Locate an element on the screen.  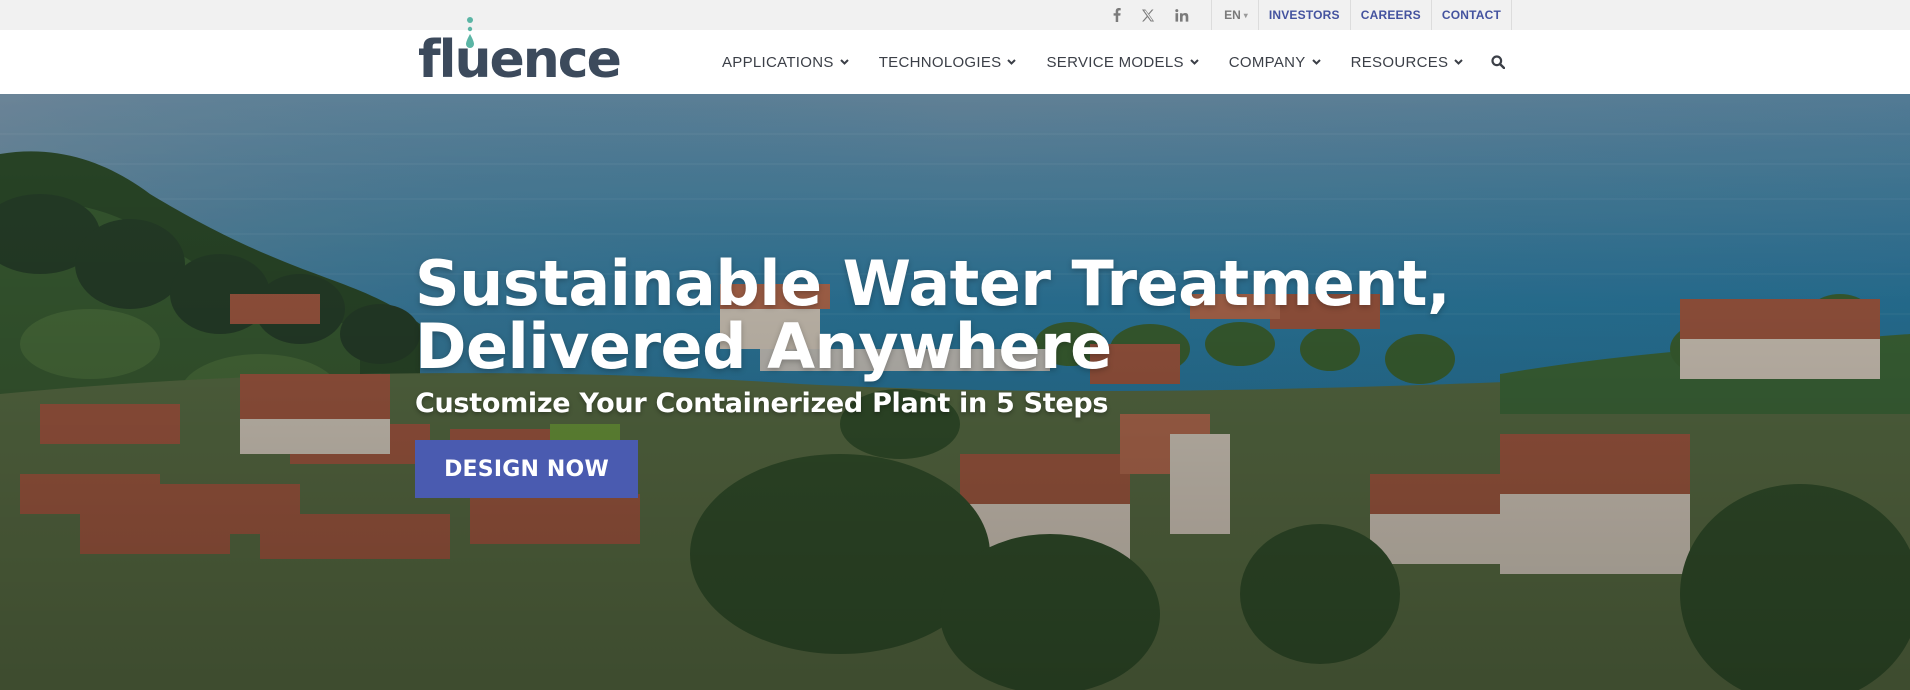
nav-resources: RESOURCES is located at coordinates (1407, 62).